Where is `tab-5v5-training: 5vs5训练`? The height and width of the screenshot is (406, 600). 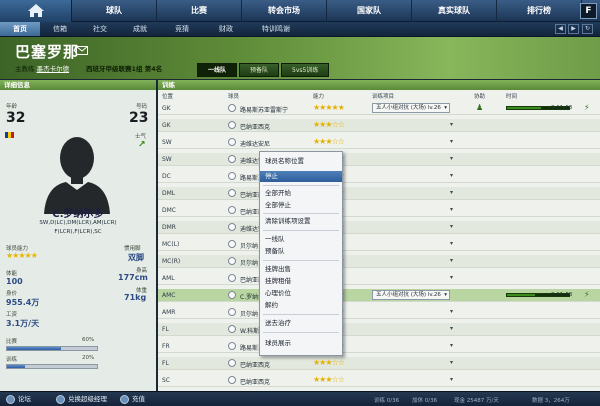
tab-5v5-training: 5vs5训练 is located at coordinates (305, 70).